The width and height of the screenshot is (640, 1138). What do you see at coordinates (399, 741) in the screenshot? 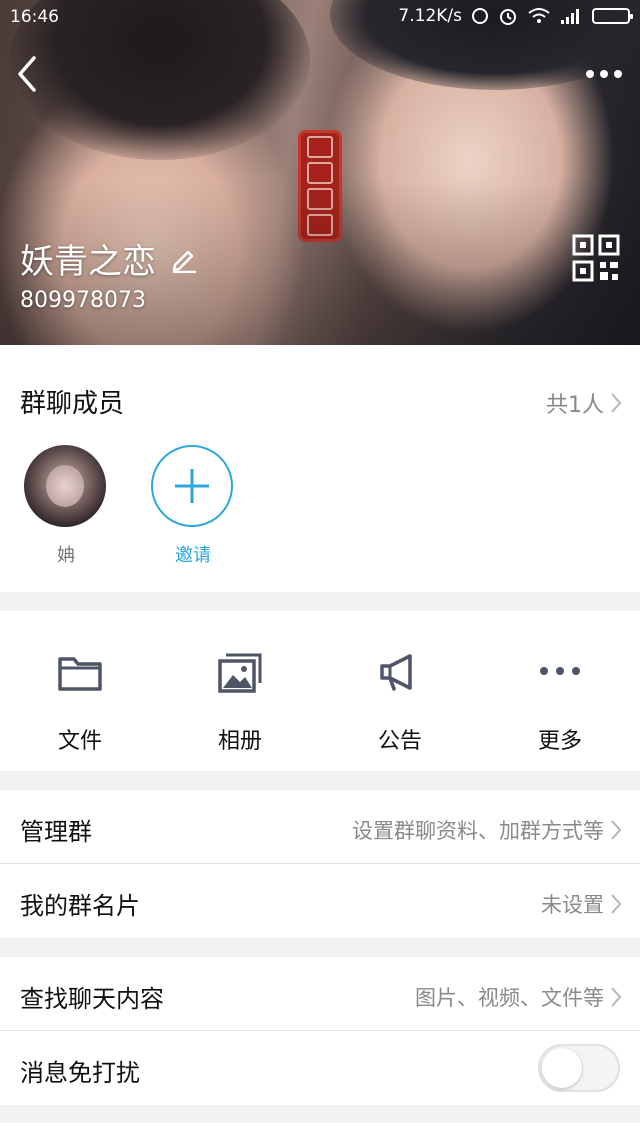
I see `action-label: 公告` at bounding box center [399, 741].